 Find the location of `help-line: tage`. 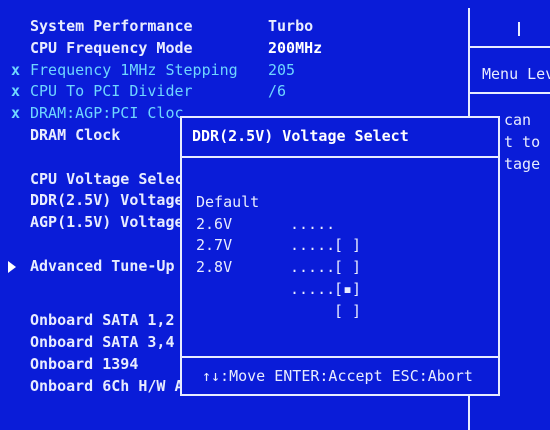

help-line: tage is located at coordinates (522, 163).